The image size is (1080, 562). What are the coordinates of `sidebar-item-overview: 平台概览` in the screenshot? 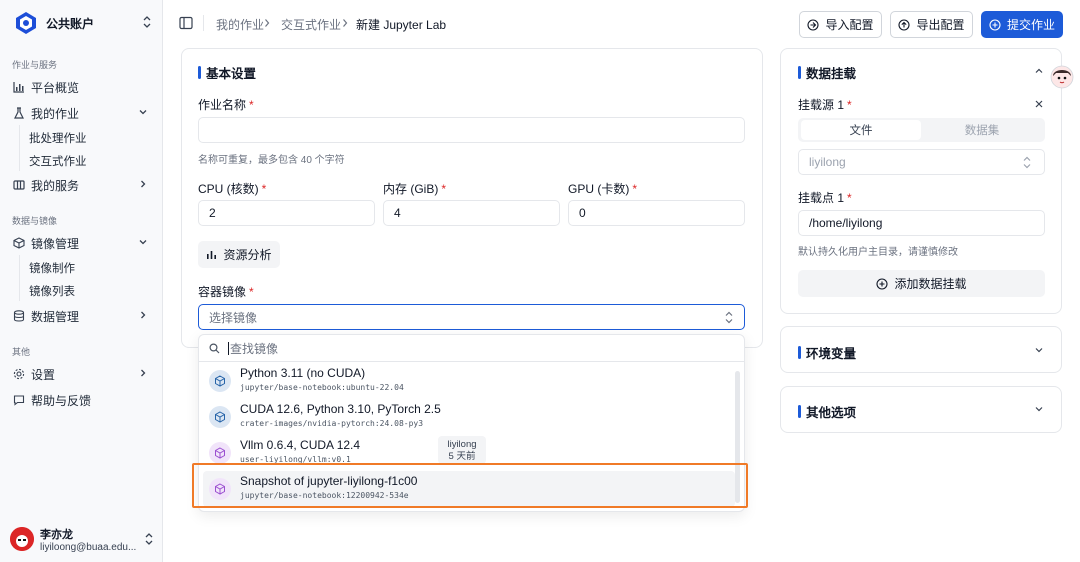 It's located at (82, 87).